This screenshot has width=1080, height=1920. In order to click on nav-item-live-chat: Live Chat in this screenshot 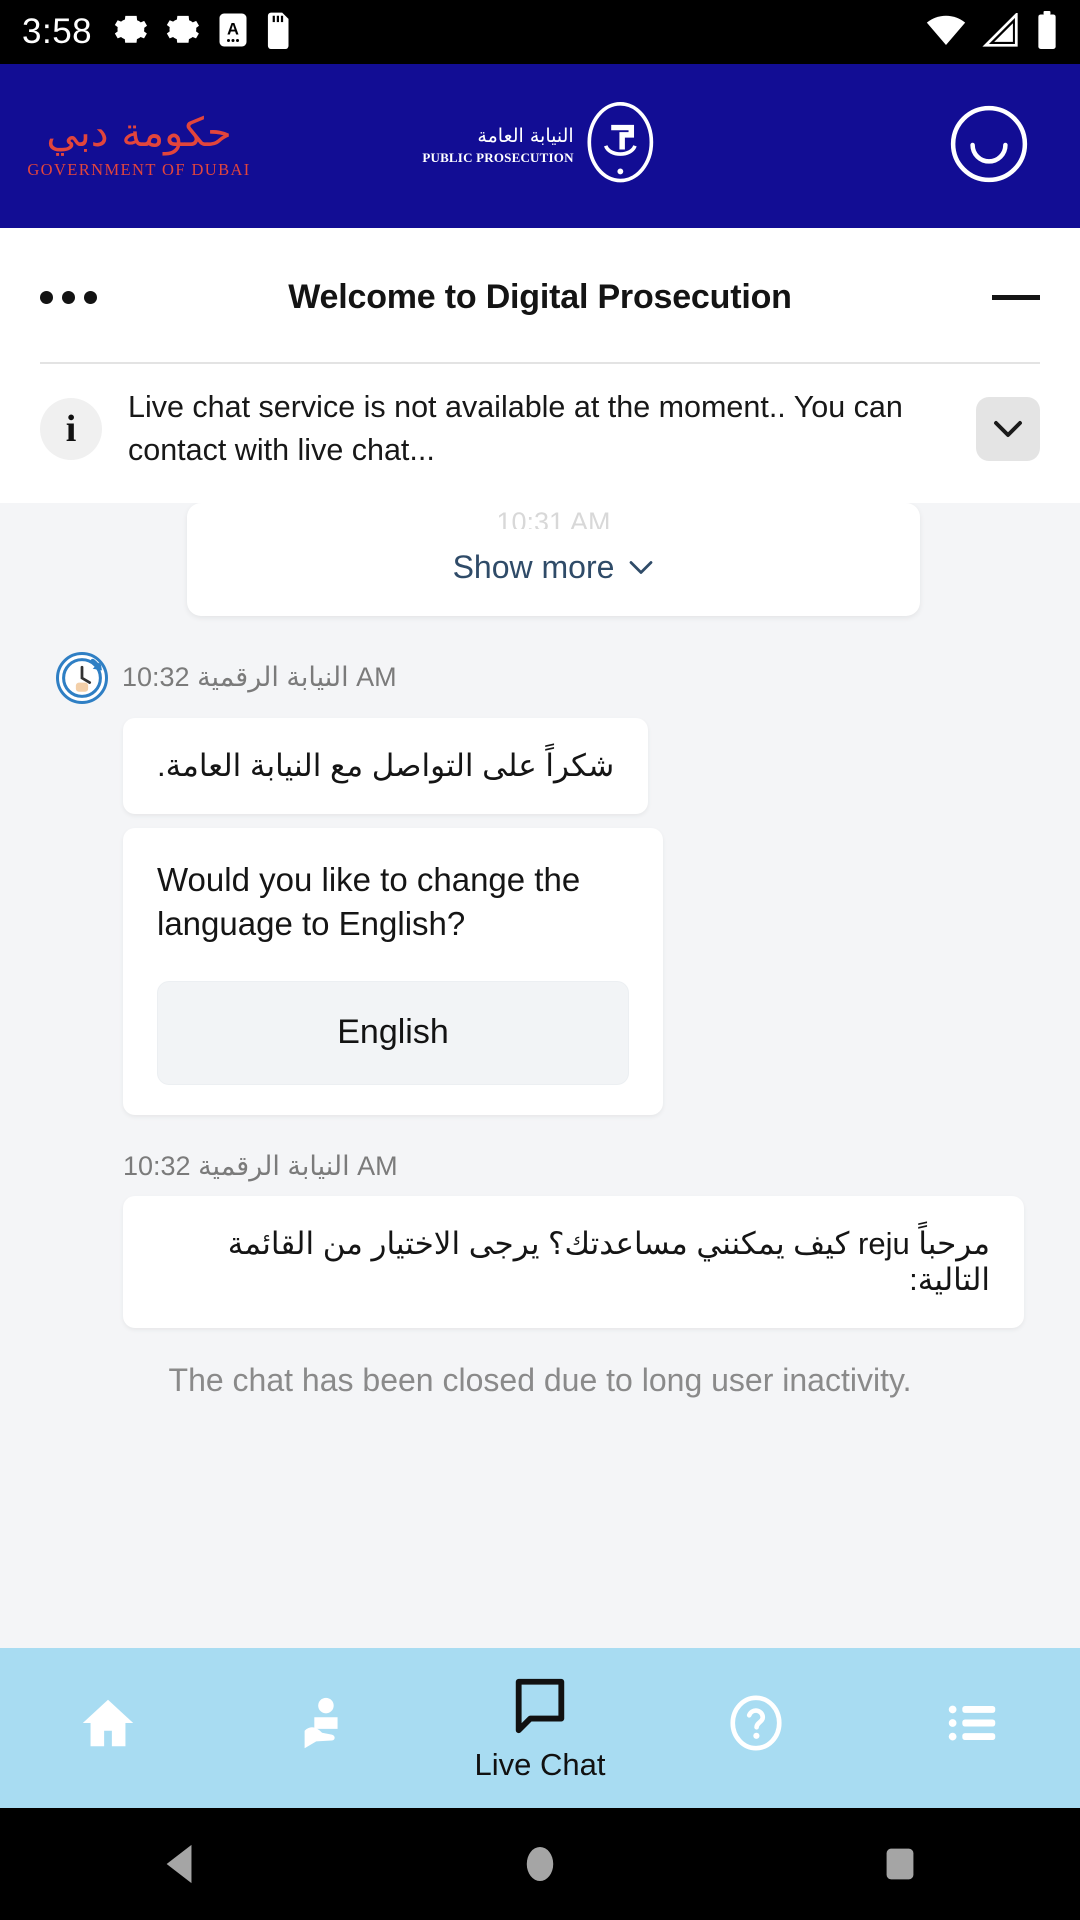, I will do `click(540, 1728)`.